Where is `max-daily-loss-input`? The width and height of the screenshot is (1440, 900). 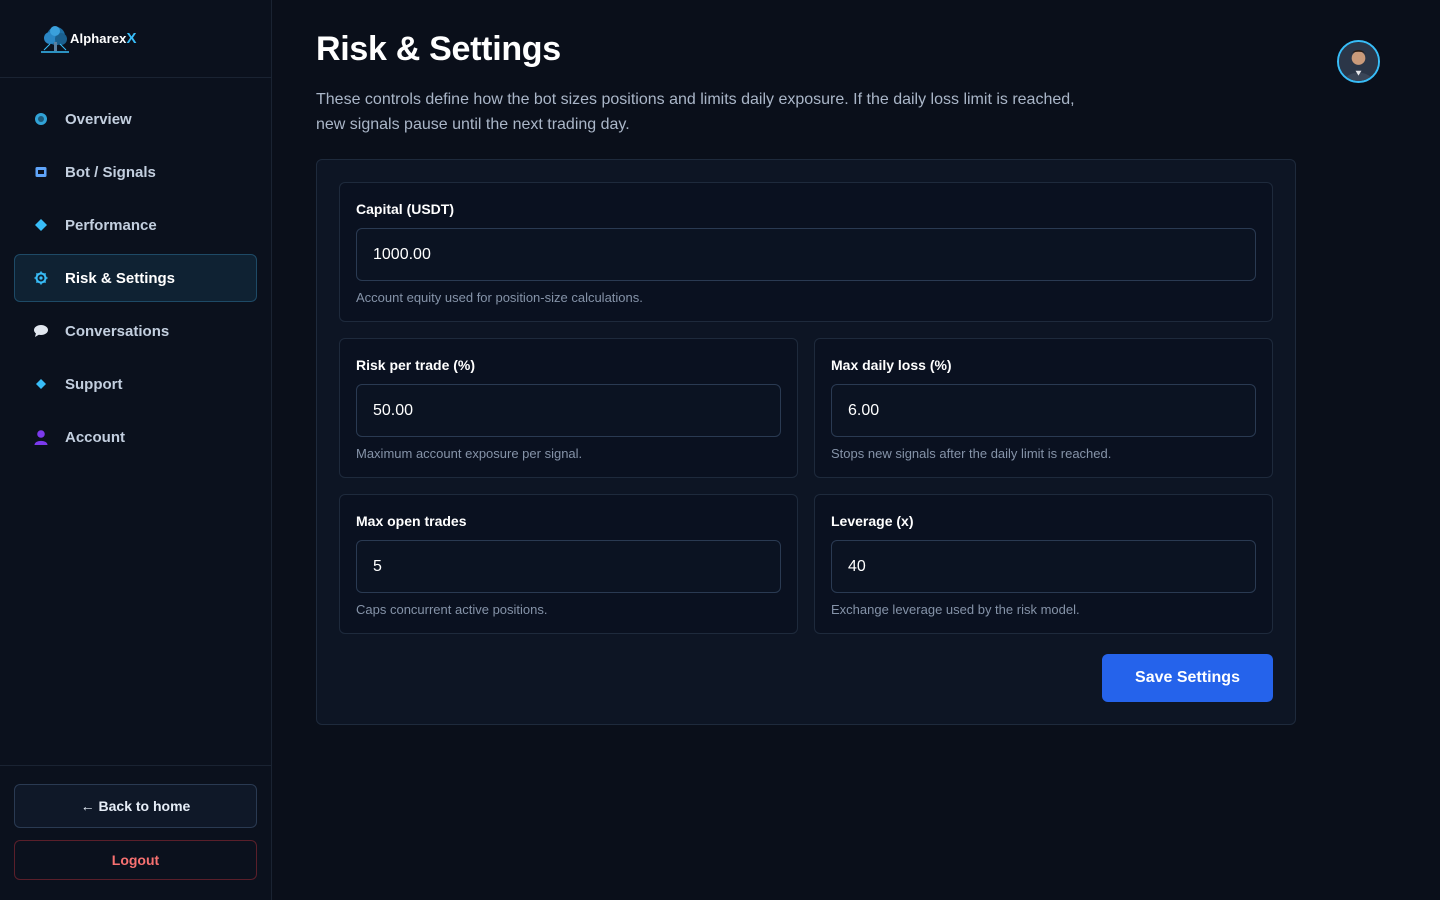
max-daily-loss-input is located at coordinates (1043, 410).